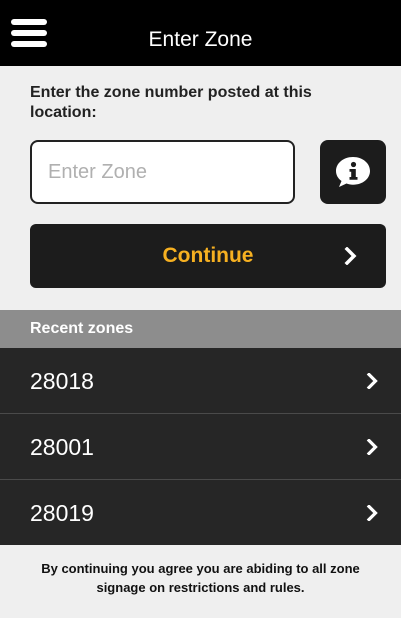 Image resolution: width=401 pixels, height=618 pixels. I want to click on continue-button: Continue, so click(208, 256).